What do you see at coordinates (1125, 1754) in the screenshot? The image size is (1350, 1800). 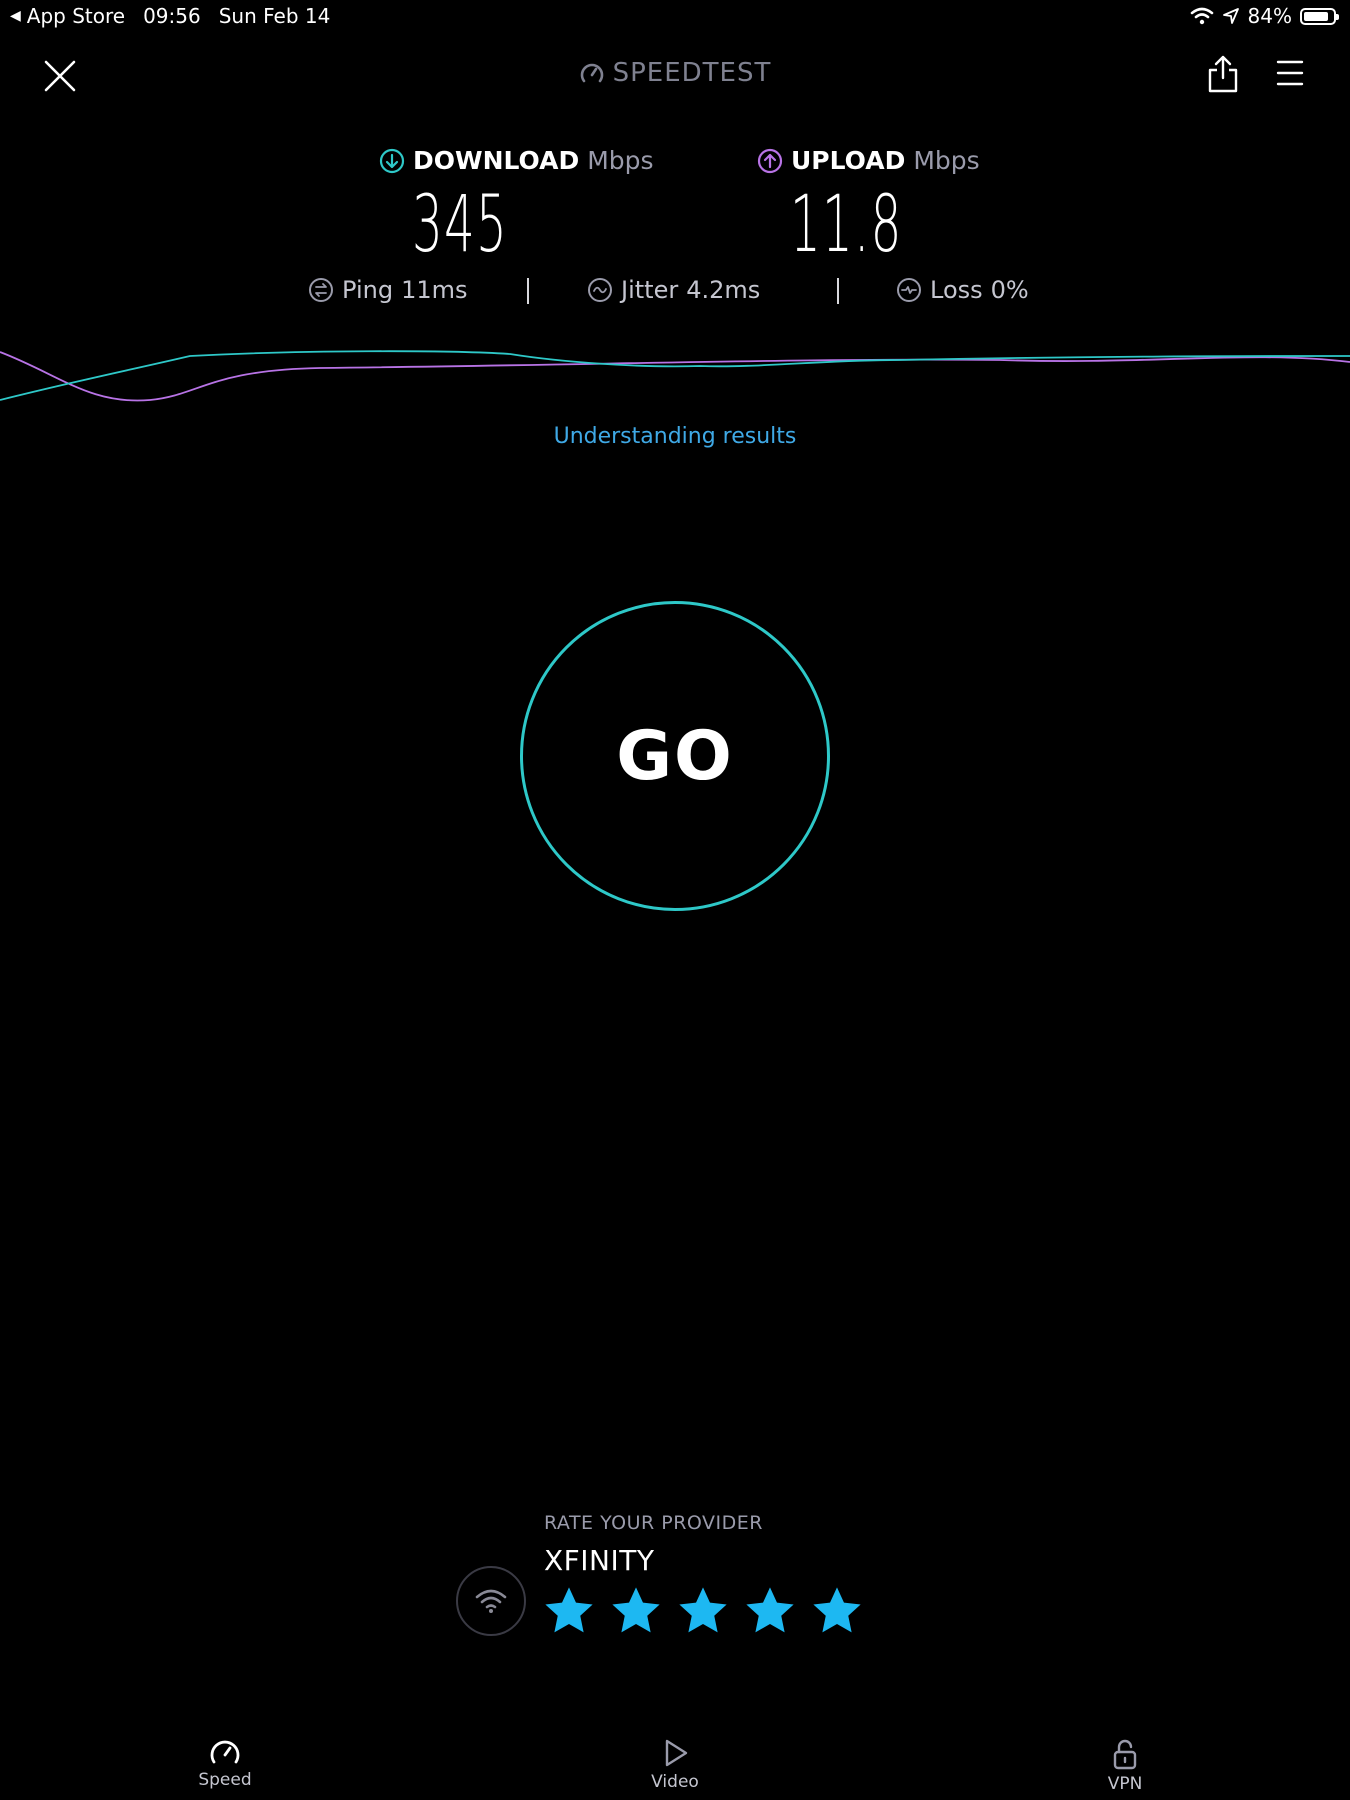 I see `lock-icon` at bounding box center [1125, 1754].